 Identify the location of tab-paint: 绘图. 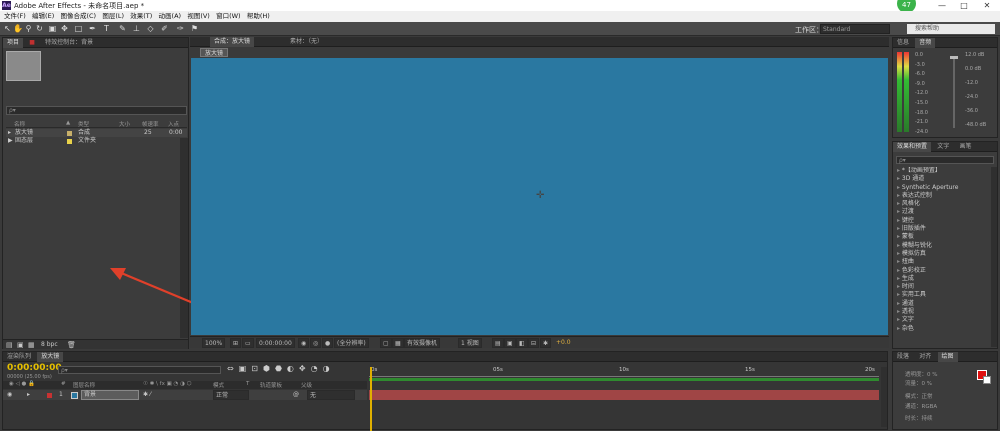
(947, 357).